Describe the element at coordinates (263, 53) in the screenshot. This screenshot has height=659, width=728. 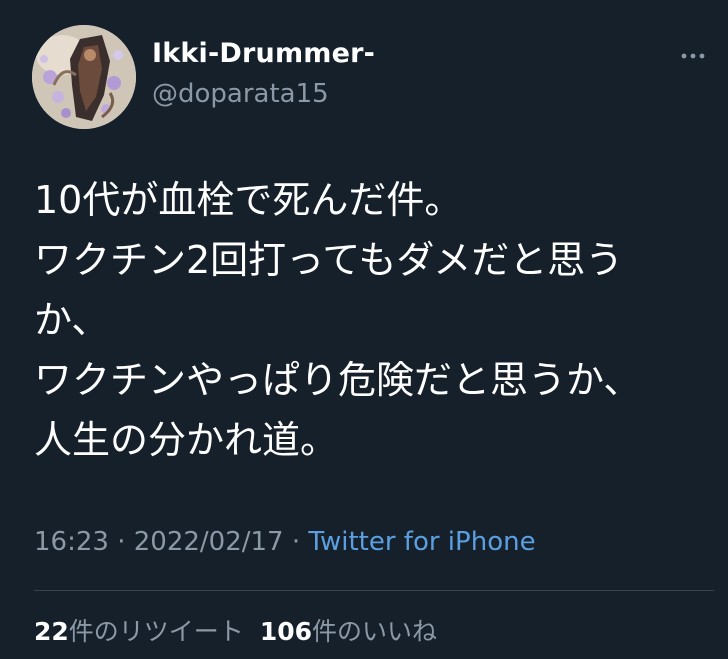
I see `display-name: Ikki-Drummer-` at that location.